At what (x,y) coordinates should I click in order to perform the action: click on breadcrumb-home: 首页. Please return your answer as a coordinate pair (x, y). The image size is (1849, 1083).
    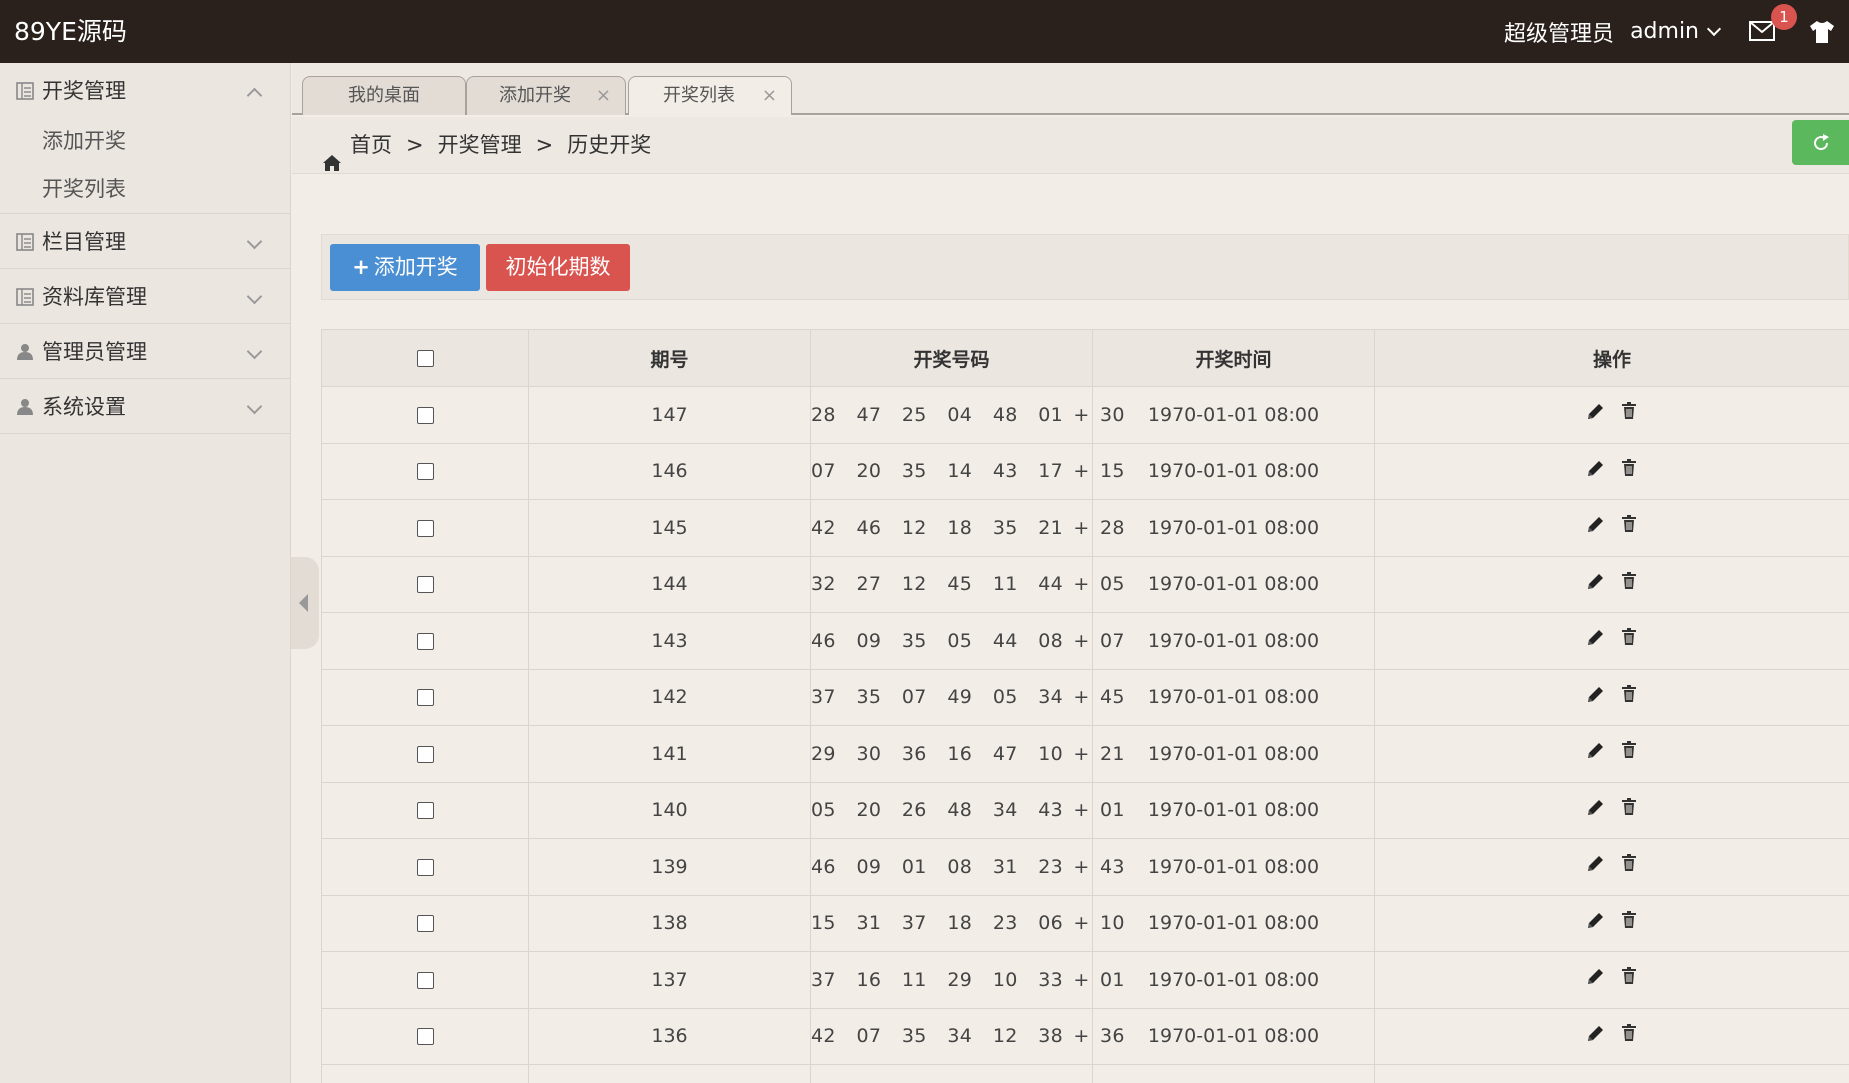
    Looking at the image, I should click on (371, 145).